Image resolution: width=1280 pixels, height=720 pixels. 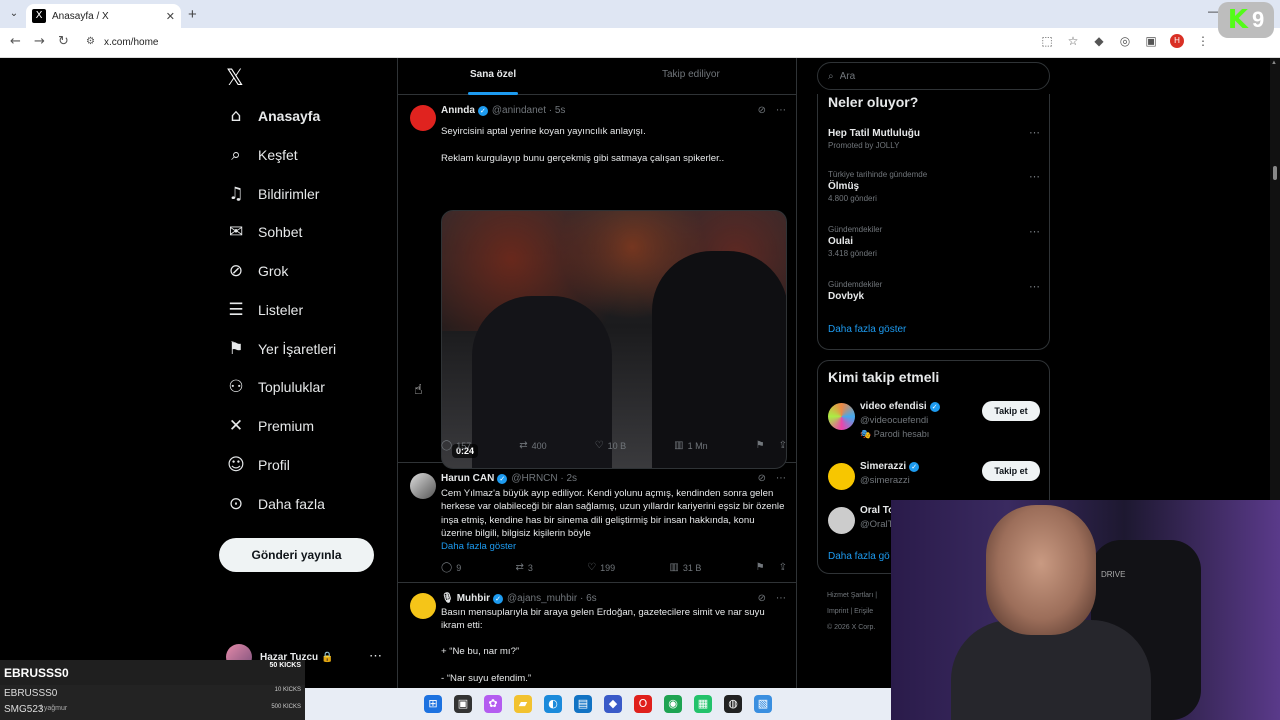 I want to click on suggestion-name: Oral To, so click(x=877, y=510).